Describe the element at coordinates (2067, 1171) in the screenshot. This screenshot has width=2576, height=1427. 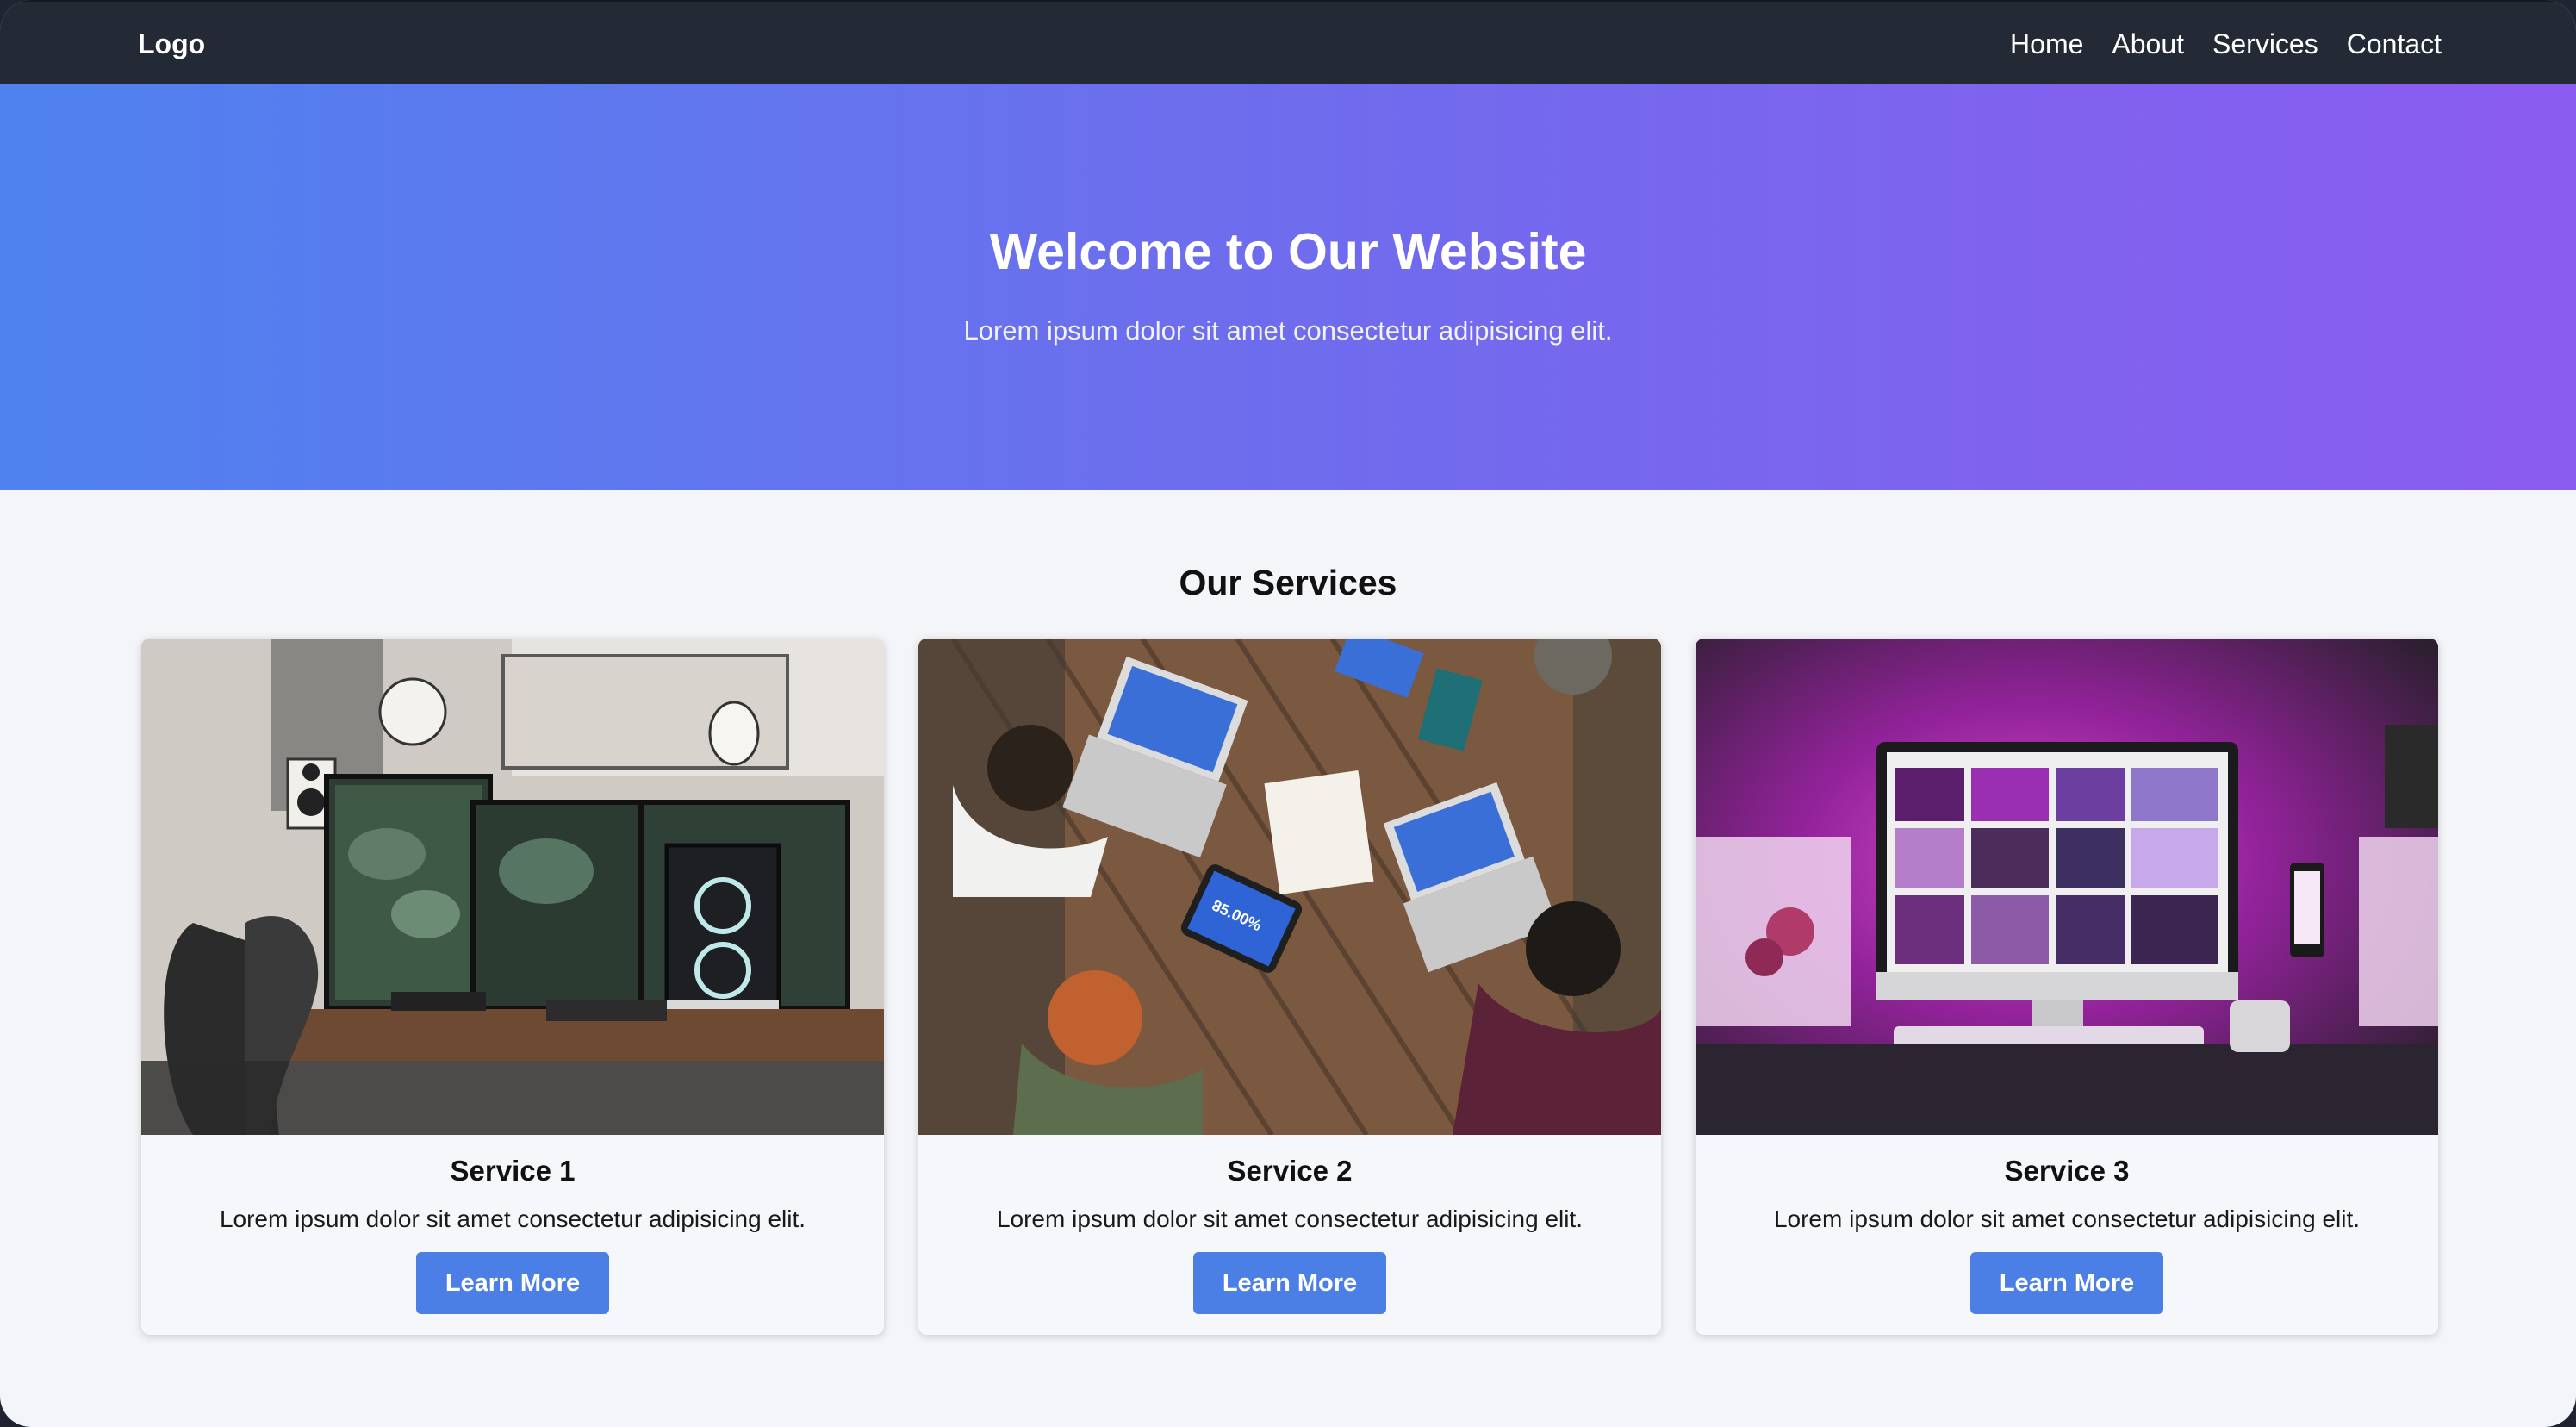
I see `service-card-title: Service 3` at that location.